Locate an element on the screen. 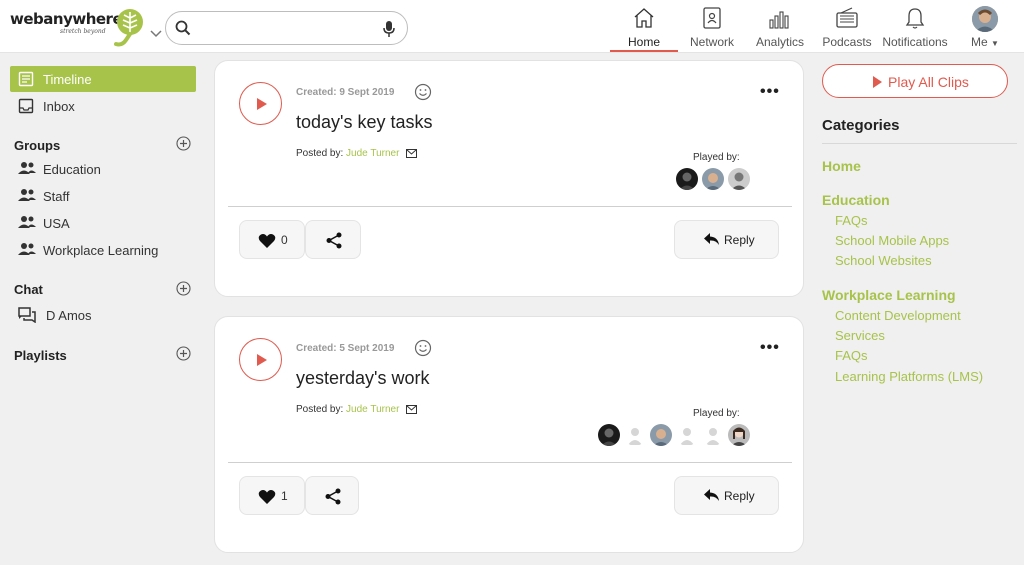  category-education: Education is located at coordinates (856, 200).